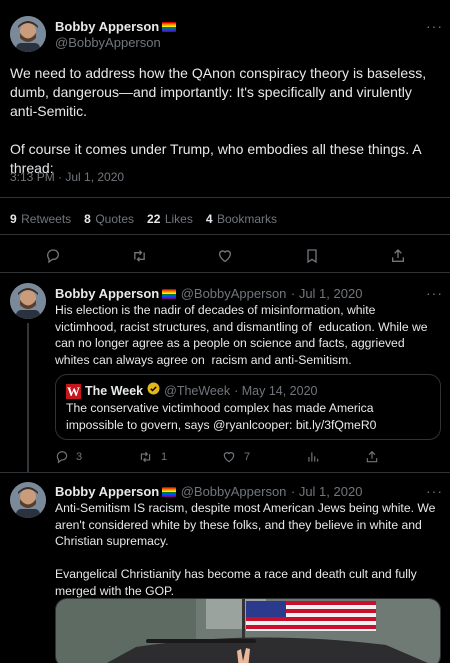 Image resolution: width=450 pixels, height=663 pixels. Describe the element at coordinates (276, 391) in the screenshot. I see `quote-date: · May 14, 2020` at that location.